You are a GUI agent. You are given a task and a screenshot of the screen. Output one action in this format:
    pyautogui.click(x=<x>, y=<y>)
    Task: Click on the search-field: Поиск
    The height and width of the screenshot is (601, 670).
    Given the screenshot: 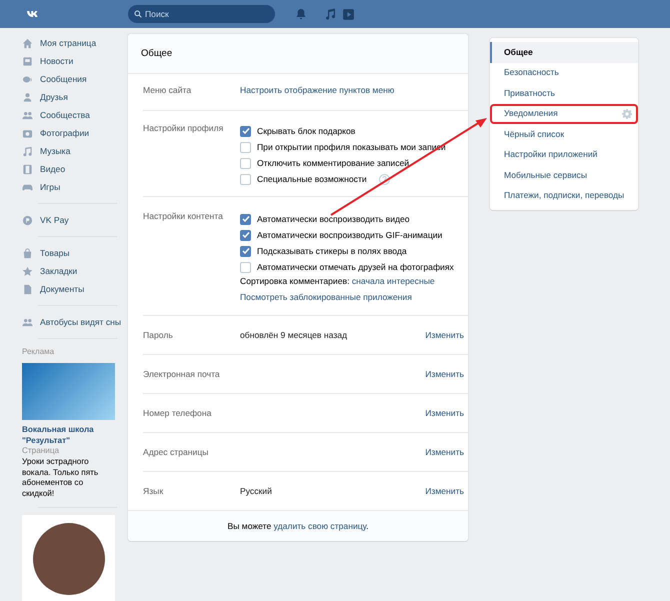 What is the action you would take?
    pyautogui.click(x=201, y=14)
    